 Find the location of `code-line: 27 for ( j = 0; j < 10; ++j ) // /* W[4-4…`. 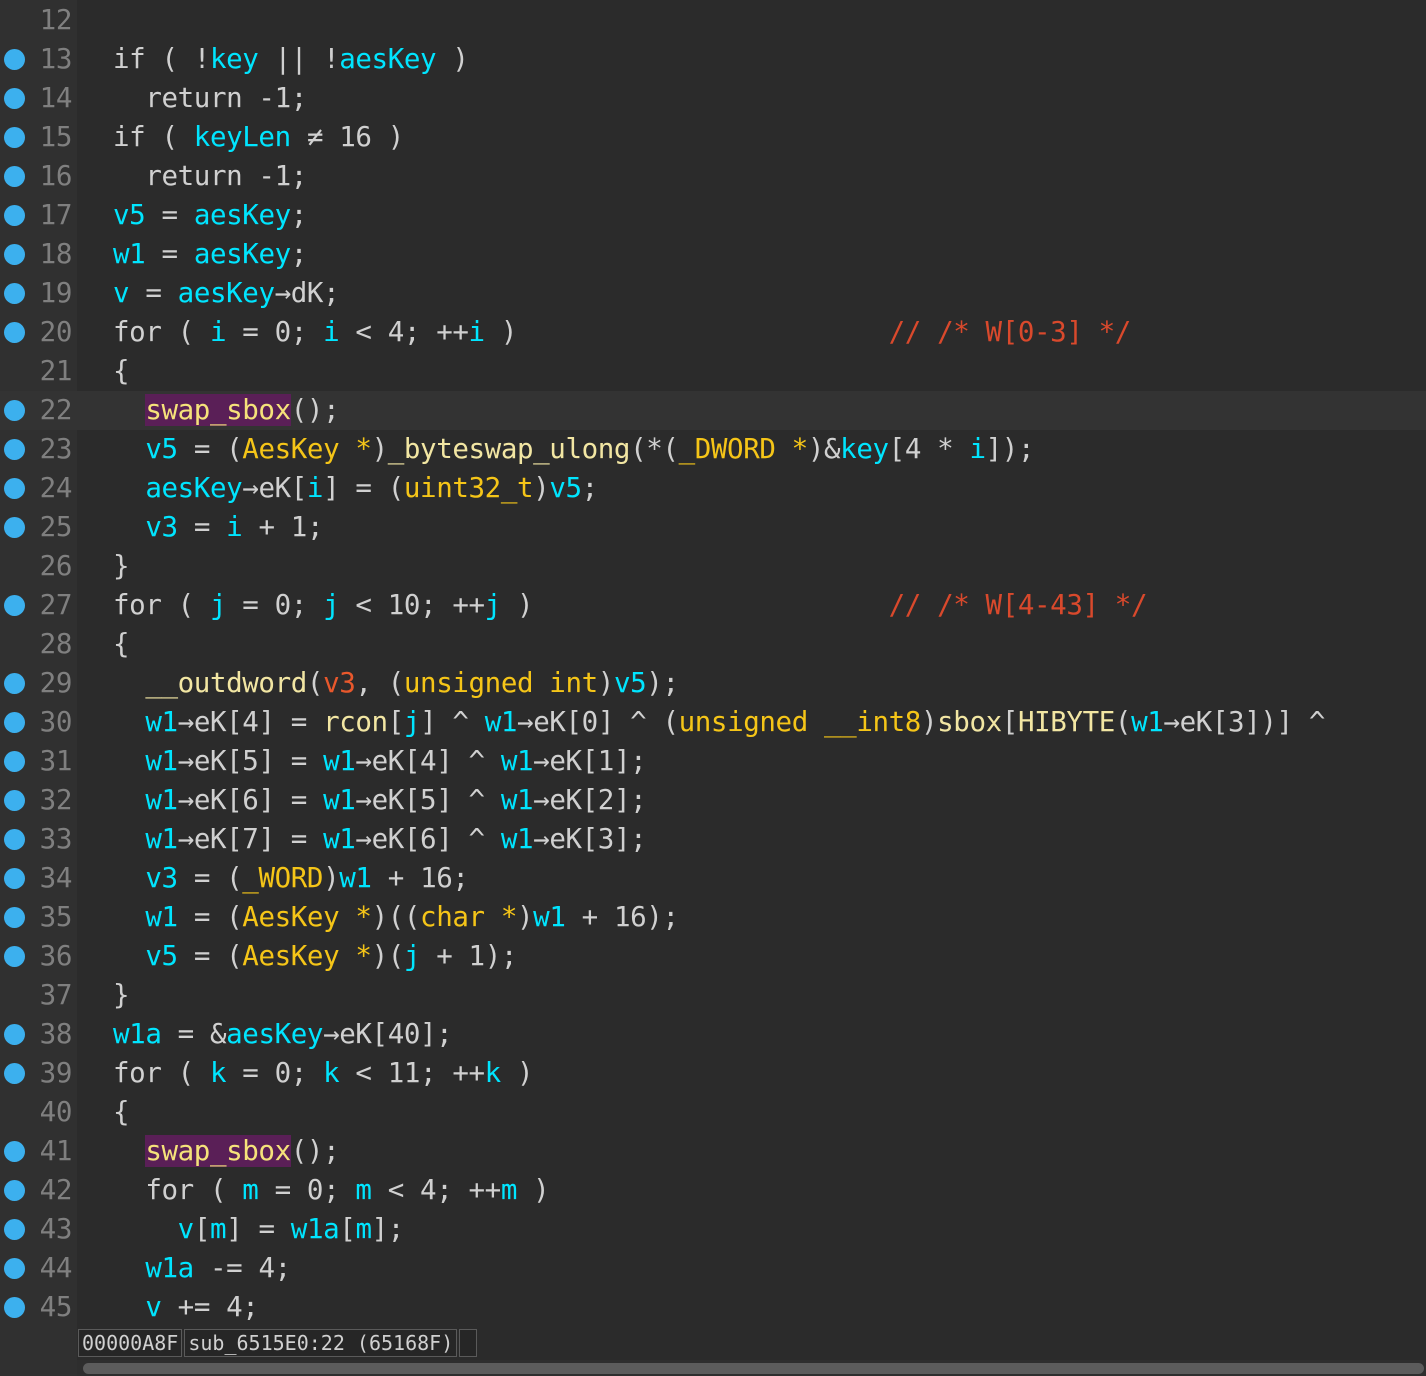

code-line: 27 for ( j = 0; j < 10; ++j ) // /* W[4-4… is located at coordinates (713, 605).